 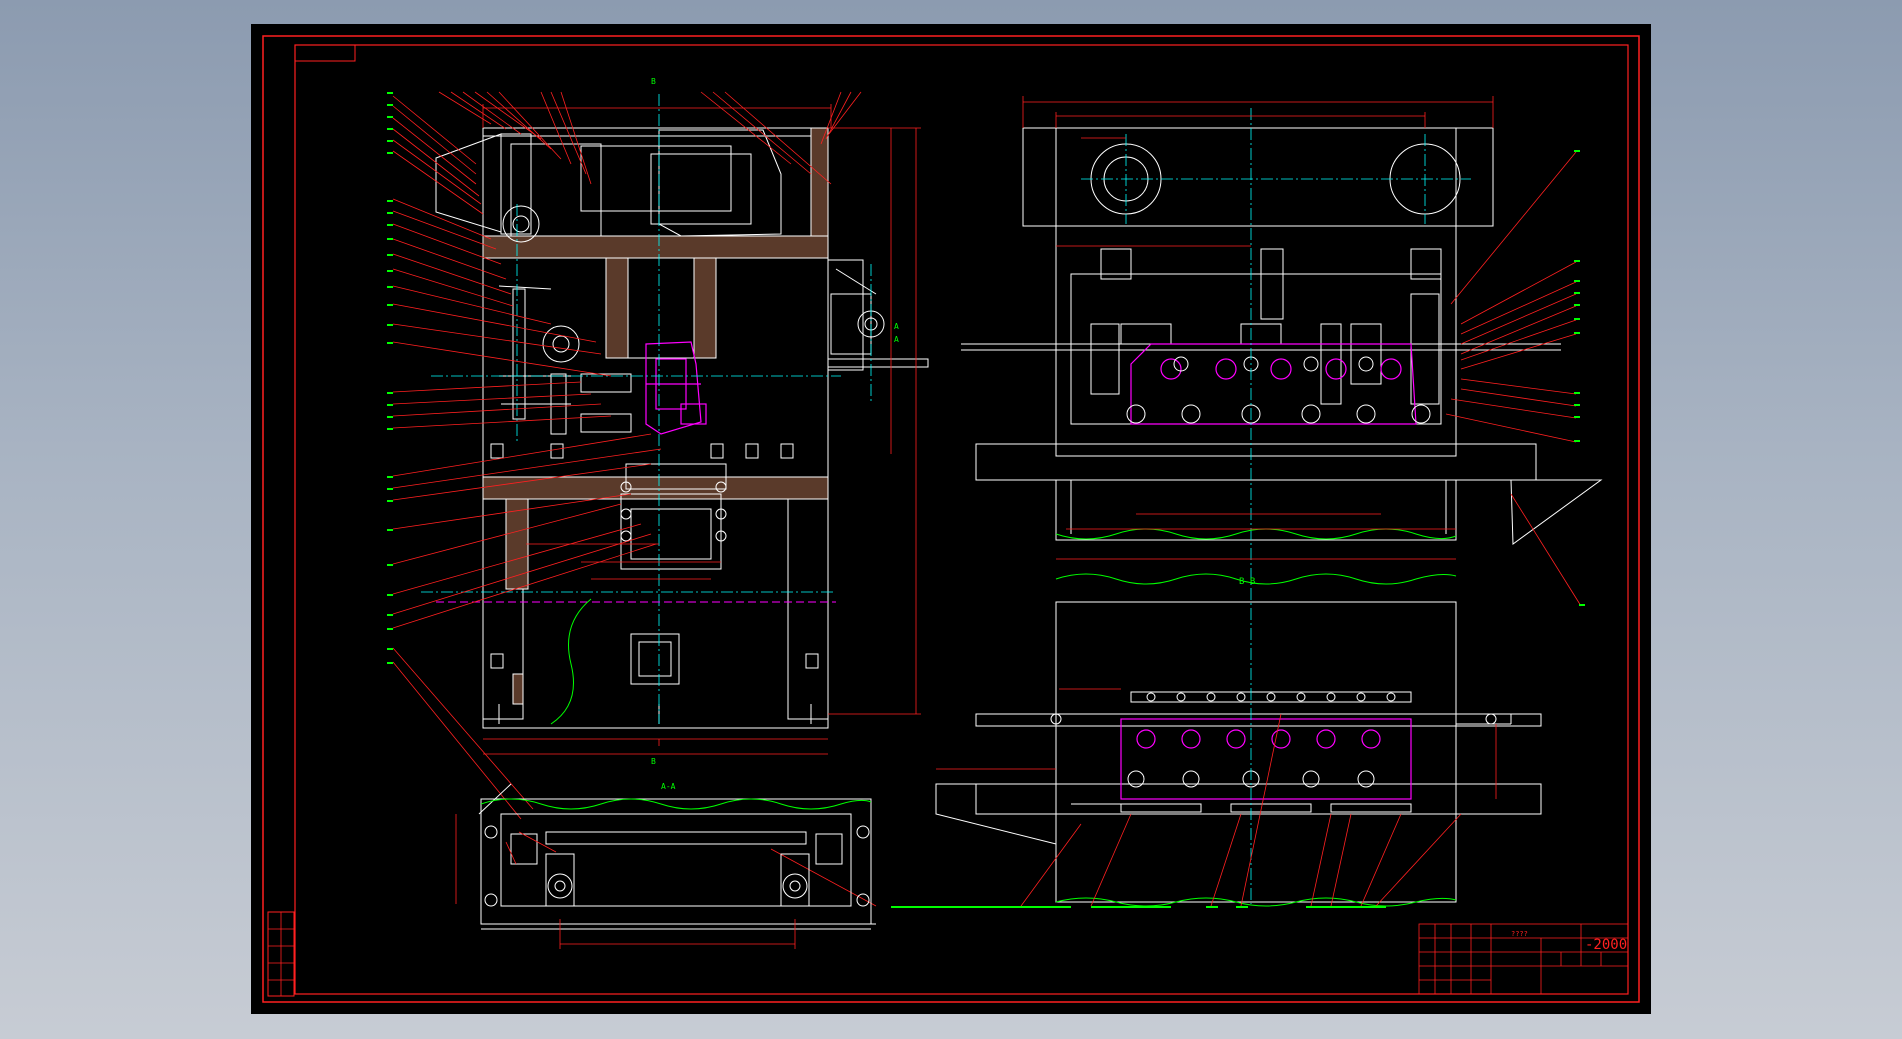 What do you see at coordinates (281, 954) in the screenshot?
I see `revision-strip-lines` at bounding box center [281, 954].